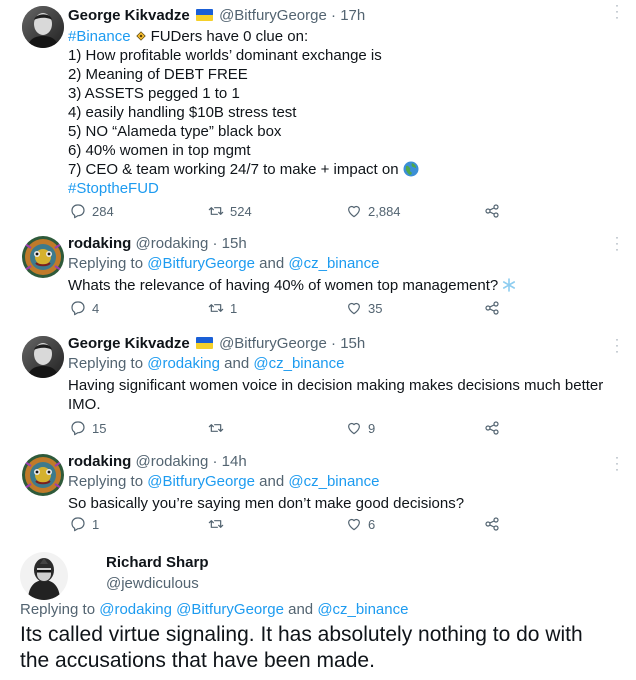 This screenshot has height=680, width=636. What do you see at coordinates (204, 343) in the screenshot?
I see `ukraine-flag-icon` at bounding box center [204, 343].